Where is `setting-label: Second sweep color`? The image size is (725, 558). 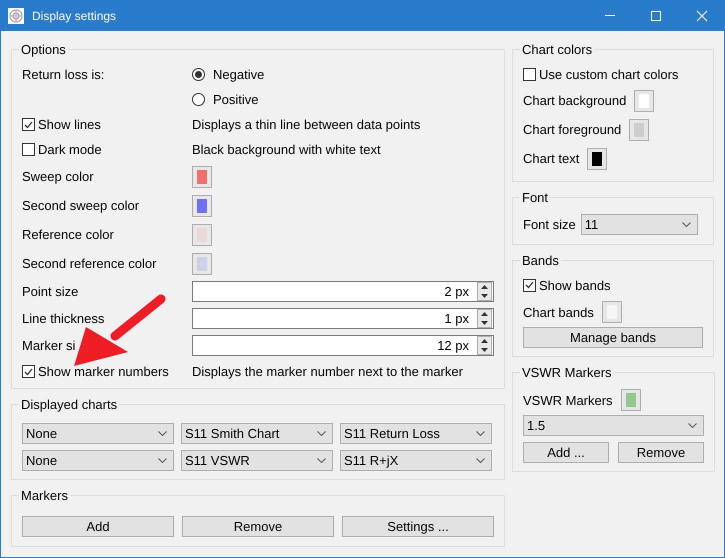
setting-label: Second sweep color is located at coordinates (81, 205).